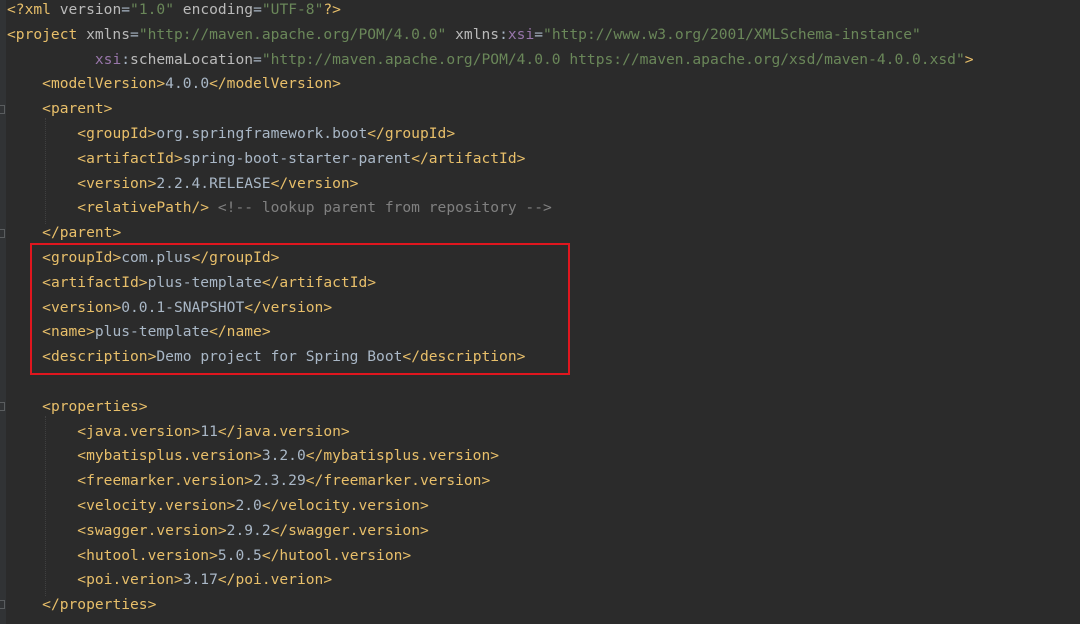  I want to click on code-token: 5.0.5, so click(239, 555).